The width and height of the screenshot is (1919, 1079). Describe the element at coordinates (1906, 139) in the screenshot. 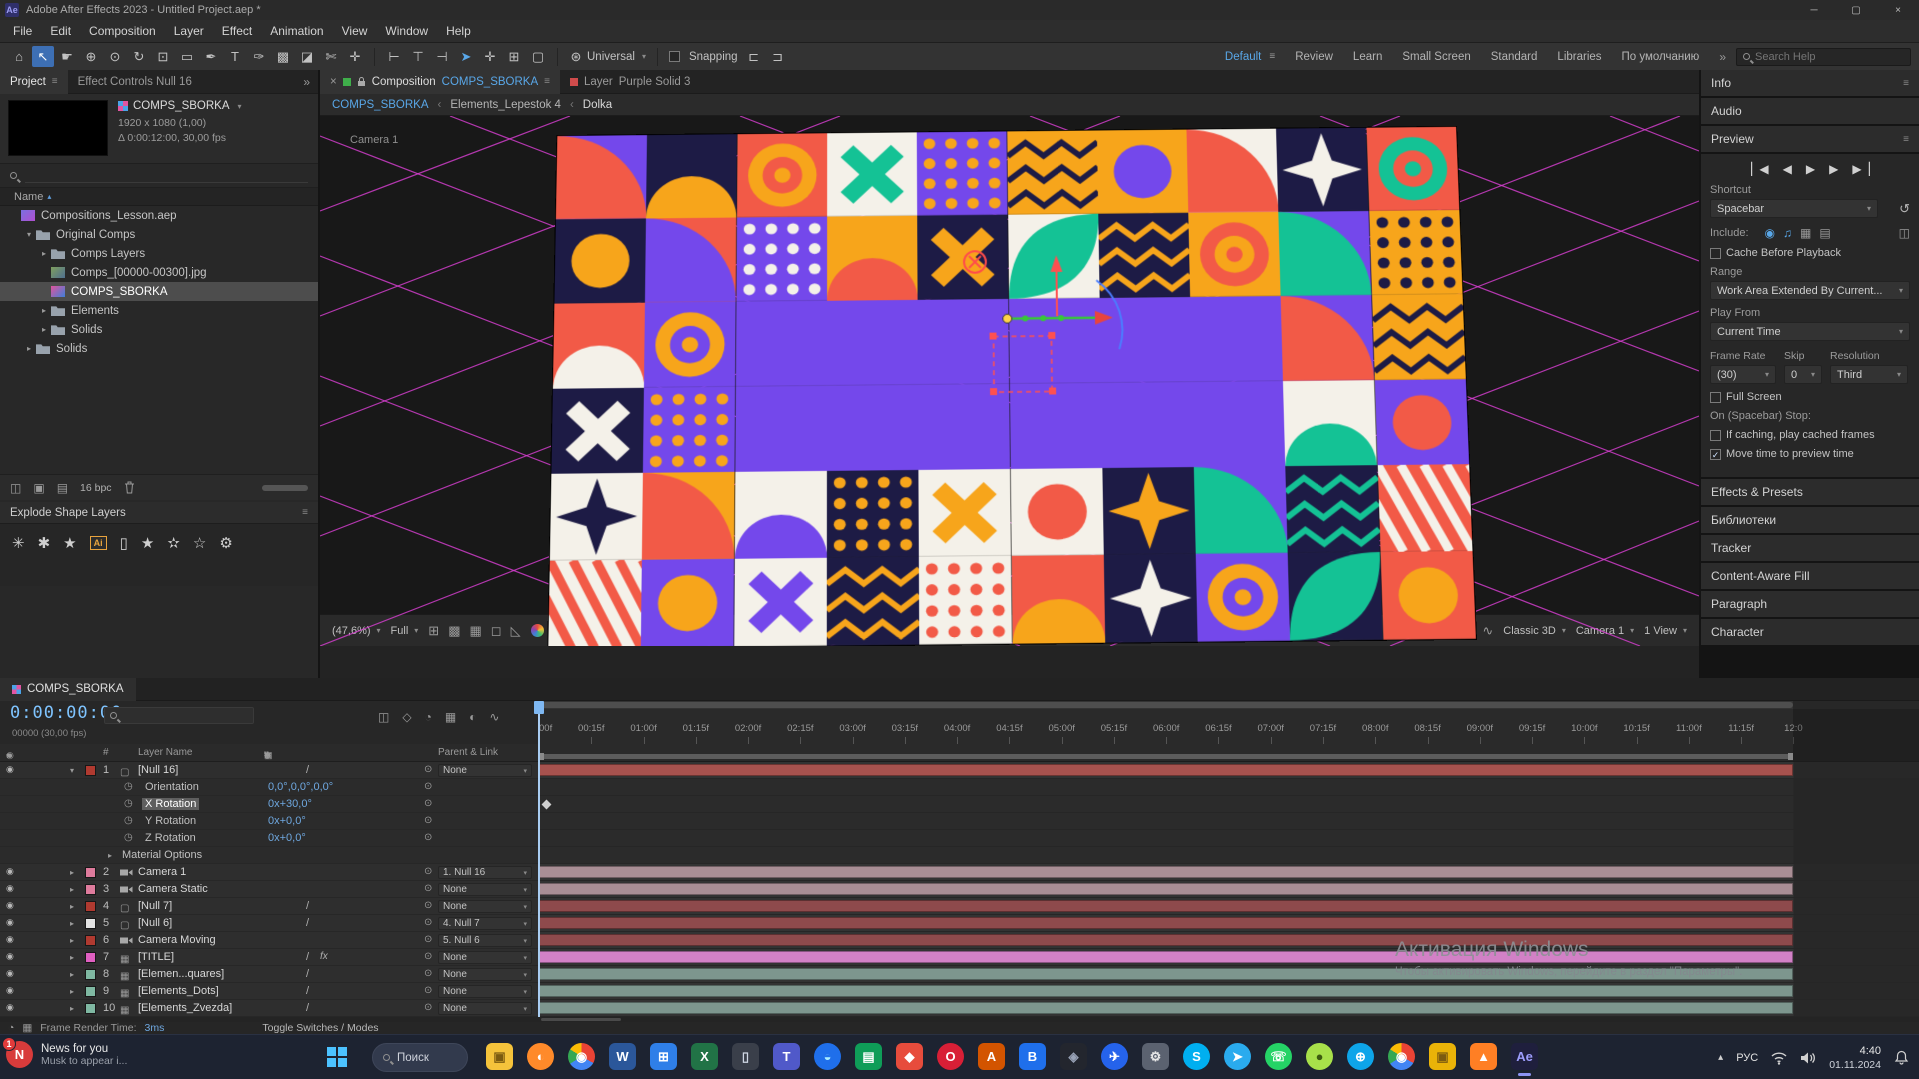

I see `panel-menu-icon: ≡` at that location.